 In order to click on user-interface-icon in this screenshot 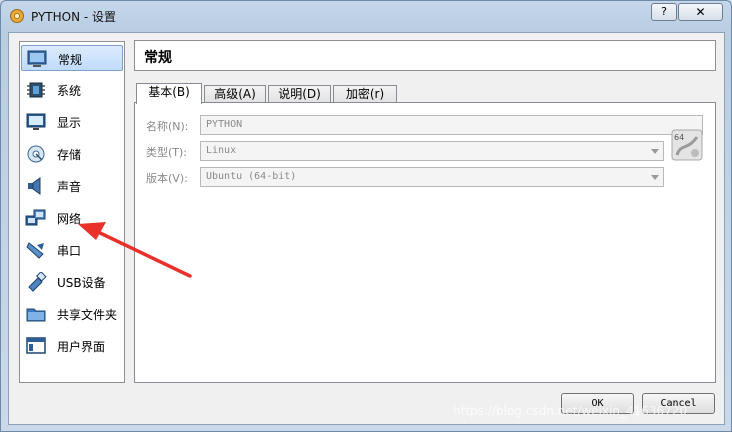, I will do `click(36, 345)`.